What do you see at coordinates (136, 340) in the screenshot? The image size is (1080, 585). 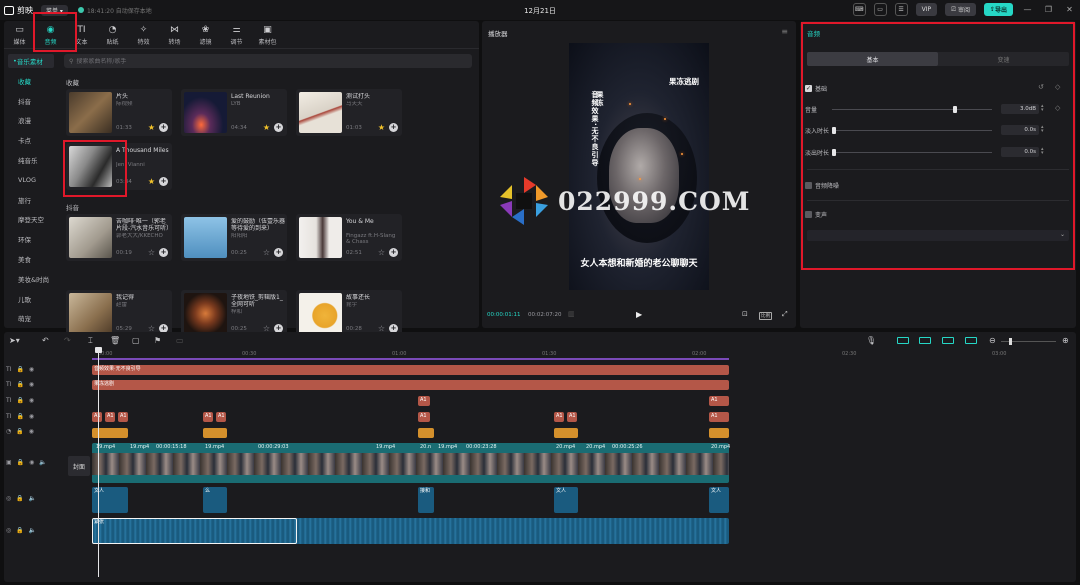 I see `freeze-frame-icon: ▢` at bounding box center [136, 340].